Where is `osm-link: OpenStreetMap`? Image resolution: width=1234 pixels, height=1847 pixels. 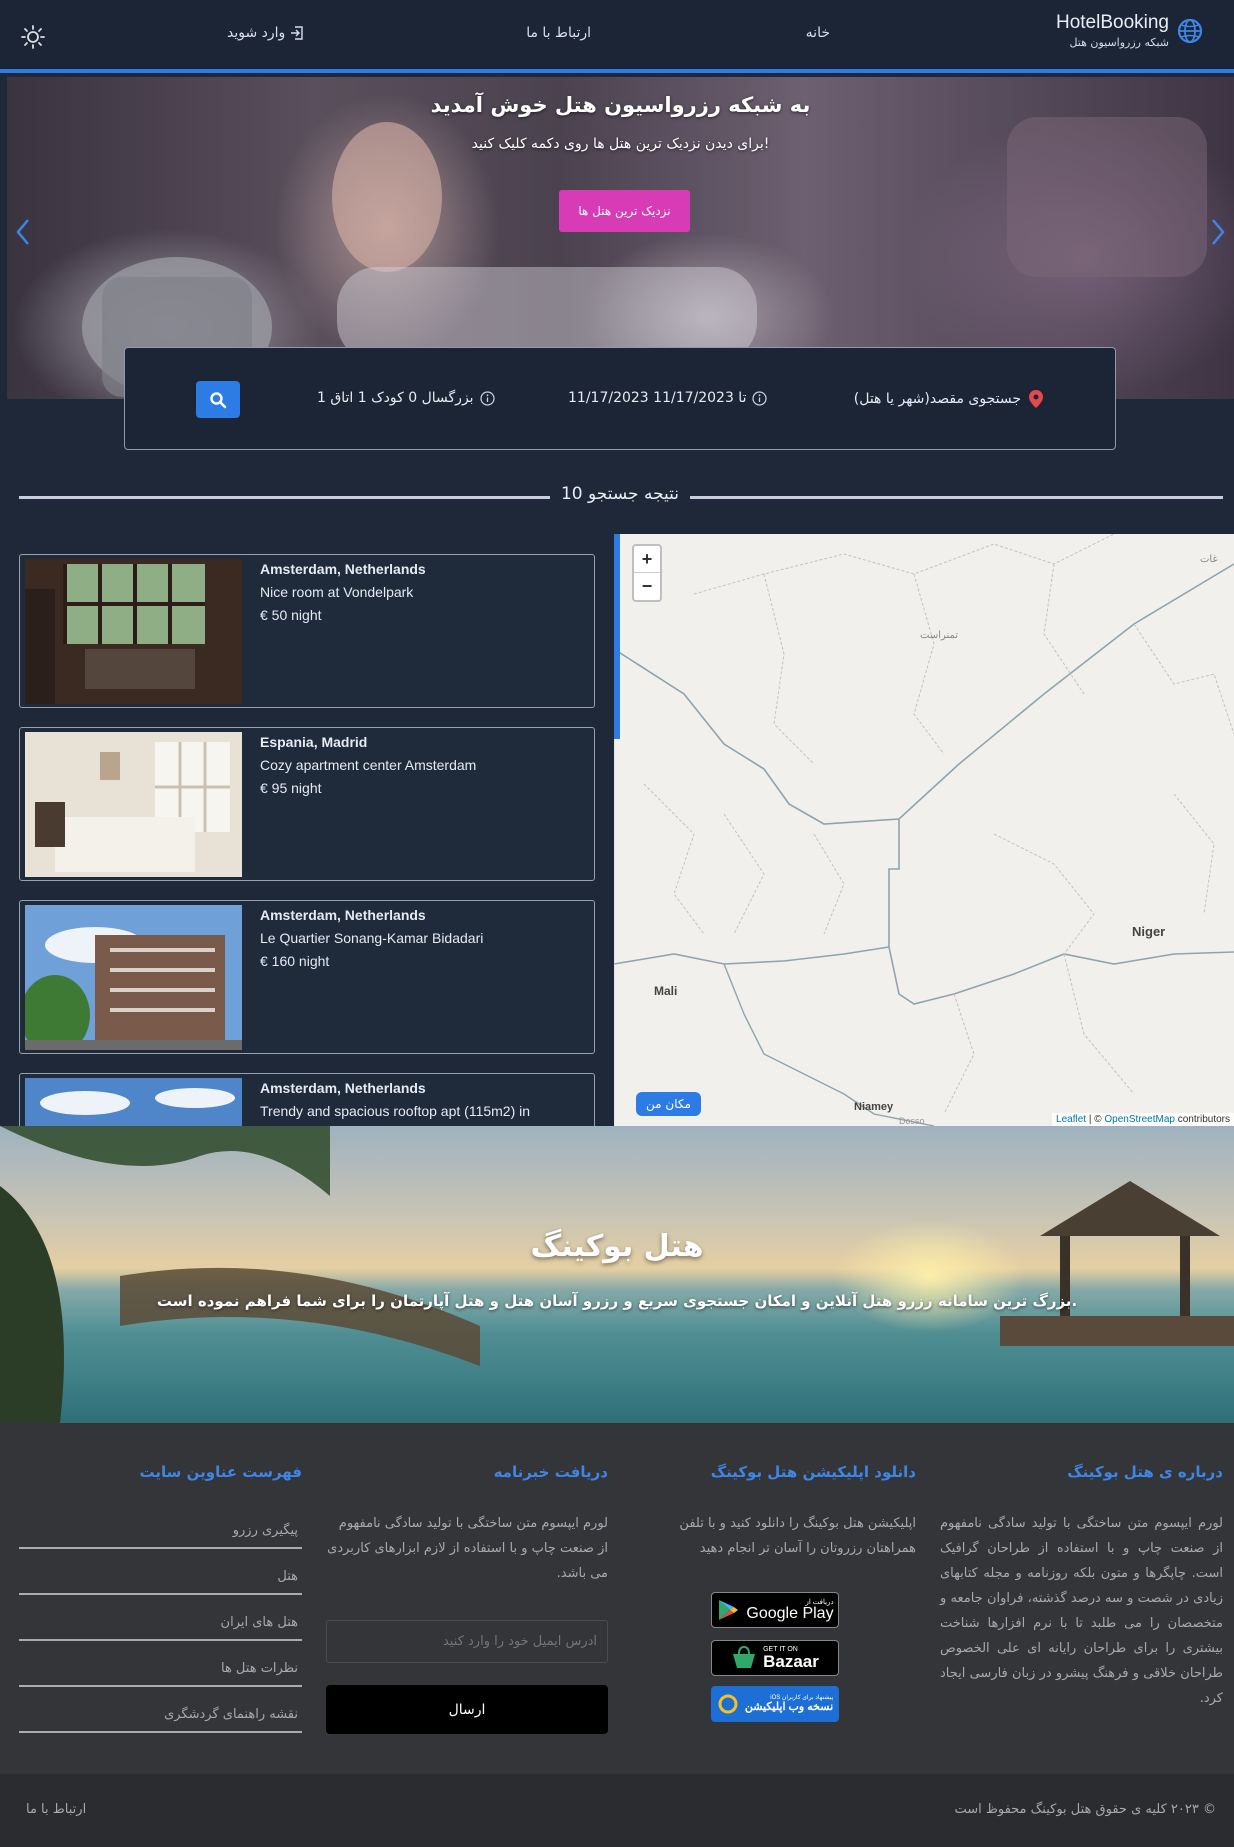 osm-link: OpenStreetMap is located at coordinates (1139, 1119).